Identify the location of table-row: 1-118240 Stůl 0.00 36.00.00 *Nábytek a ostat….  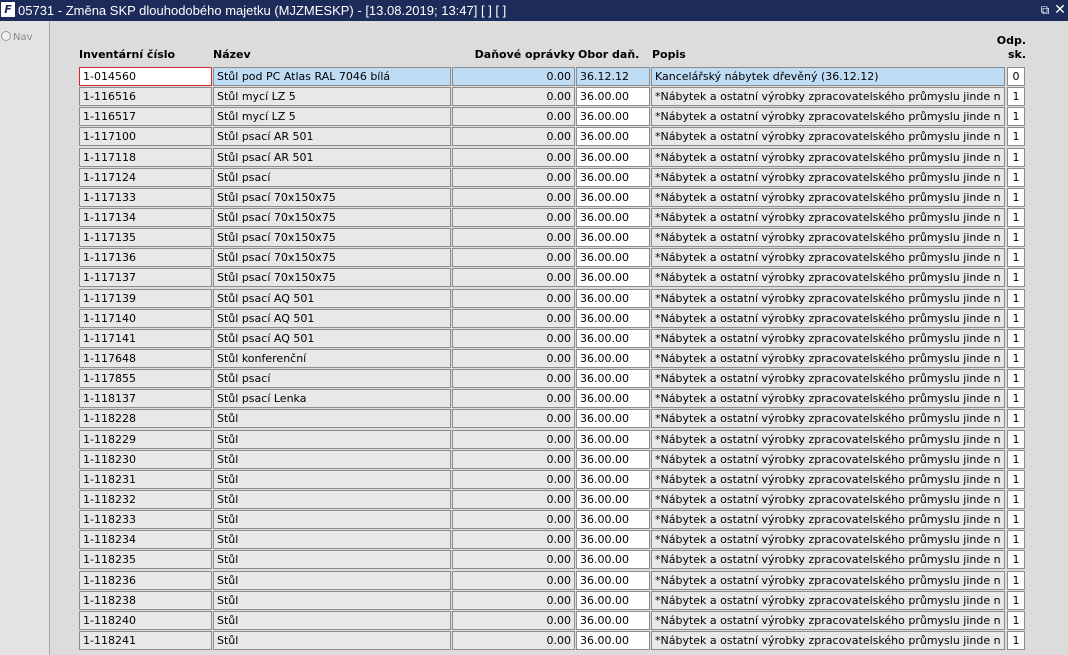
(552, 620).